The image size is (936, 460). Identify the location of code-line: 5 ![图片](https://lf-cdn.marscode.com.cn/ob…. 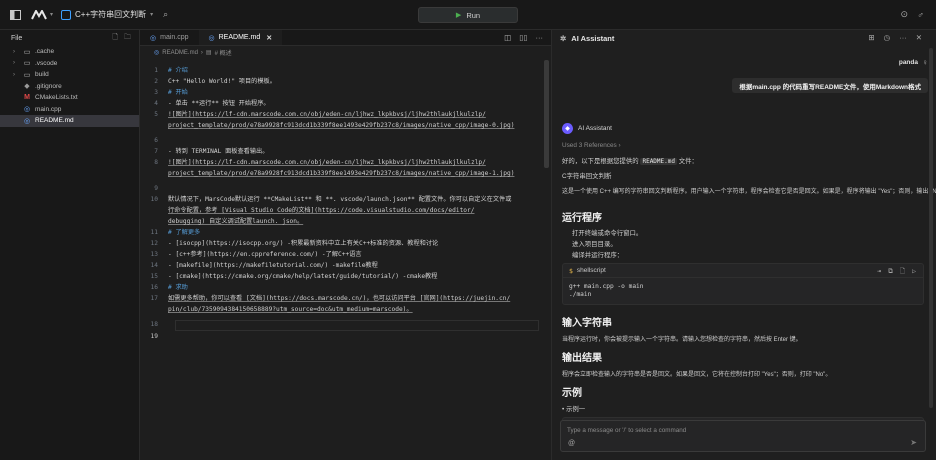
(320, 114).